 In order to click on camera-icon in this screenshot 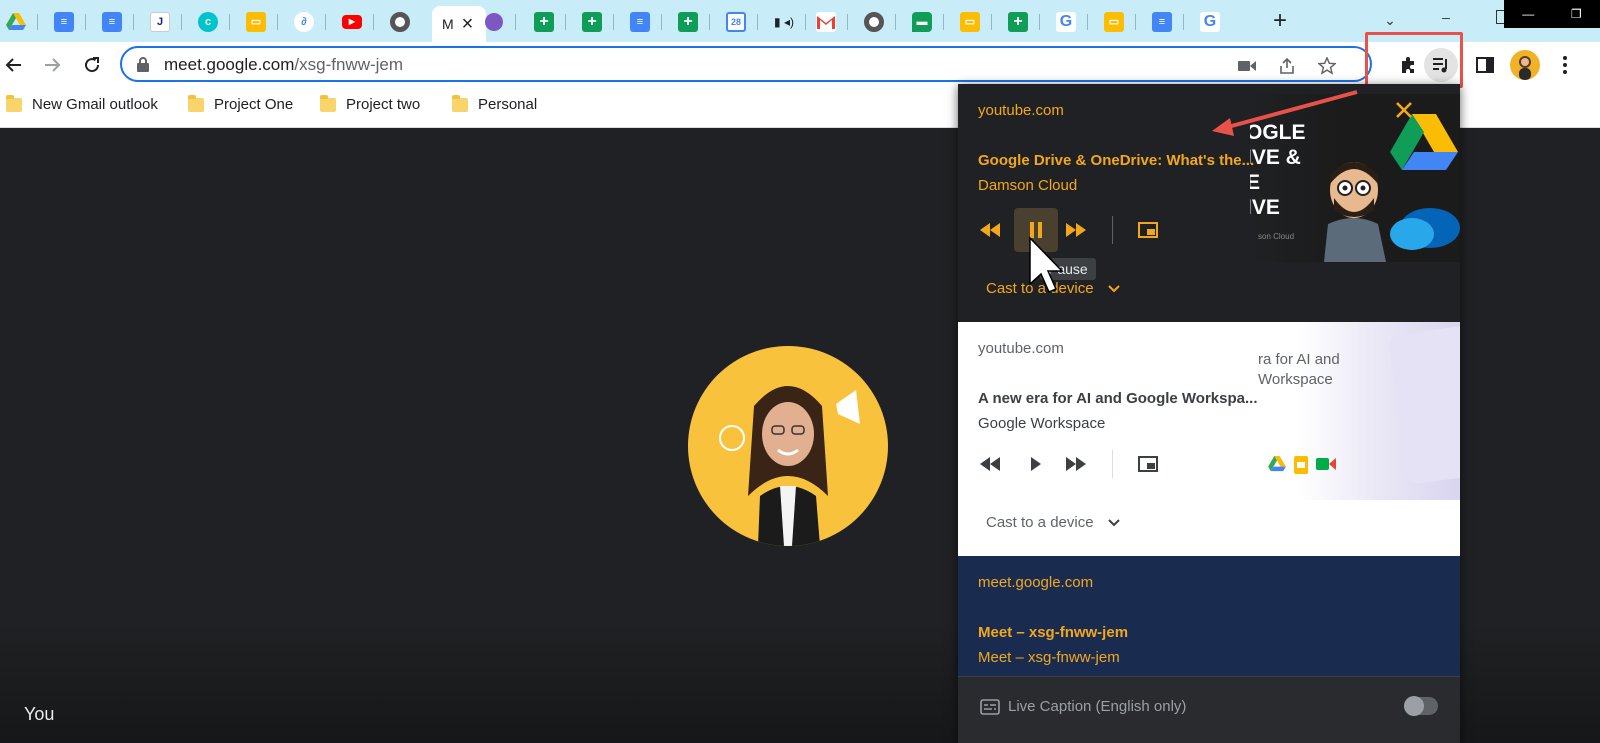, I will do `click(1247, 66)`.